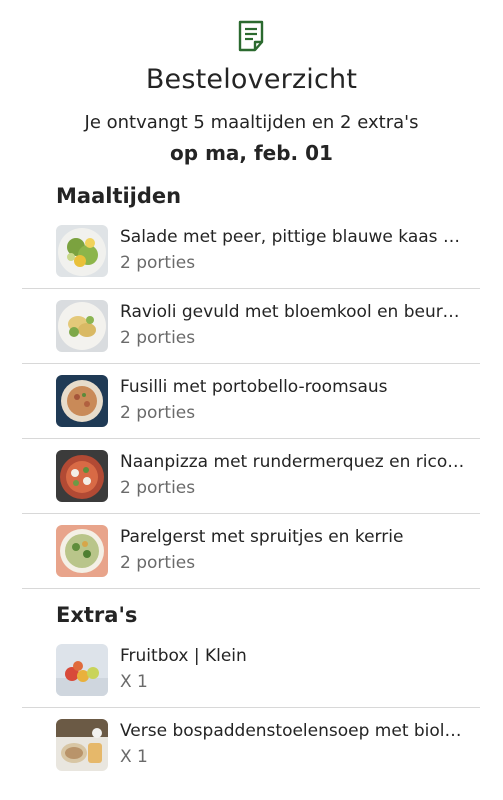  What do you see at coordinates (292, 462) in the screenshot?
I see `meal-name: Naanpizza met rundermerquez en ricotta` at bounding box center [292, 462].